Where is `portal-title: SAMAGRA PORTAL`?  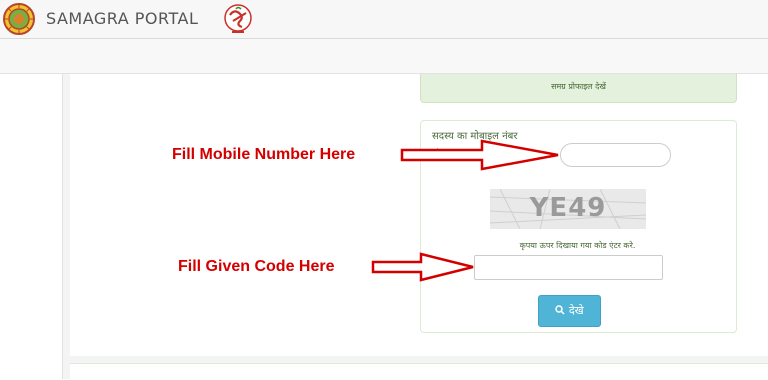 portal-title: SAMAGRA PORTAL is located at coordinates (122, 18).